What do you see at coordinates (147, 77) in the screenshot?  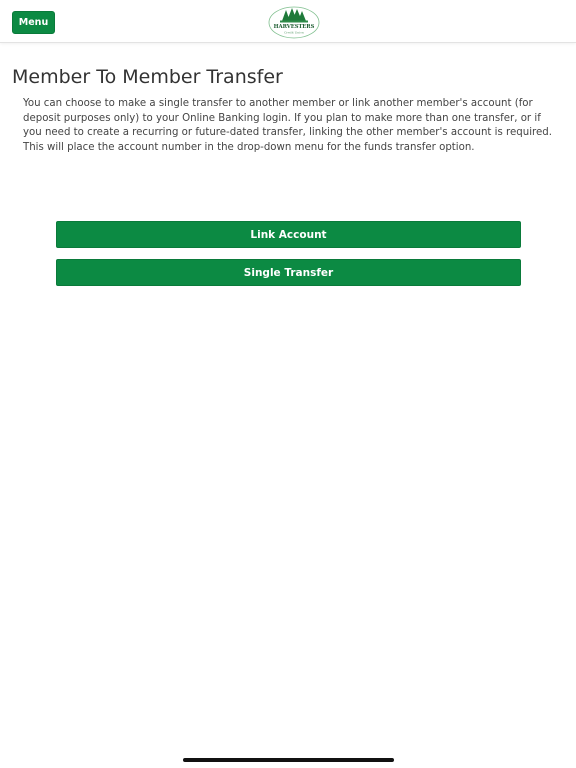 I see `page-title: Member To Member Transfer` at bounding box center [147, 77].